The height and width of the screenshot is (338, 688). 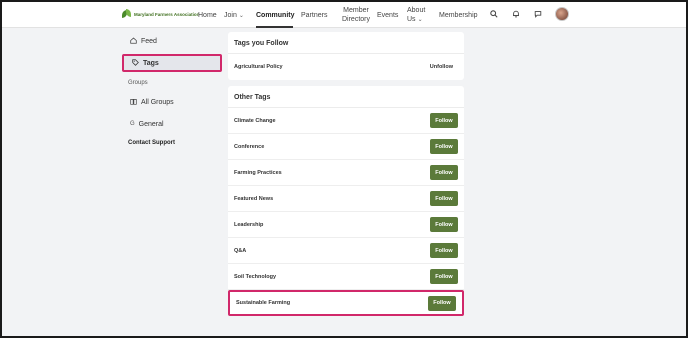 I want to click on tag-row: Leadership Follow, so click(x=346, y=225).